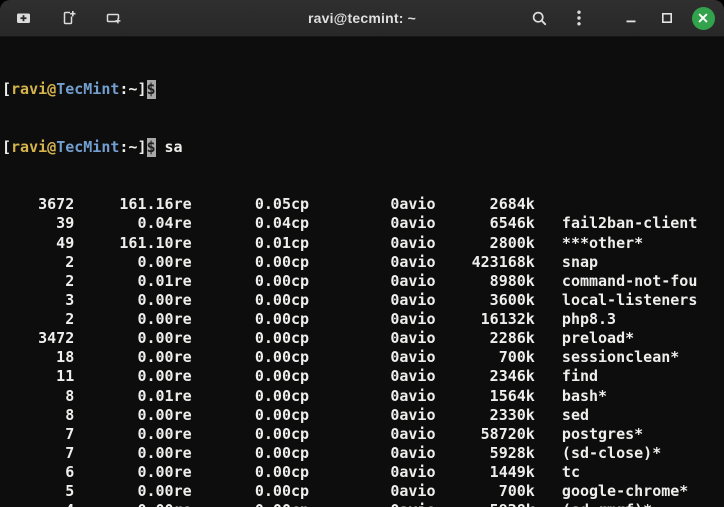 The width and height of the screenshot is (724, 507). Describe the element at coordinates (363, 90) in the screenshot. I see `prompt-line: [ravi@TecMint:~]$` at that location.